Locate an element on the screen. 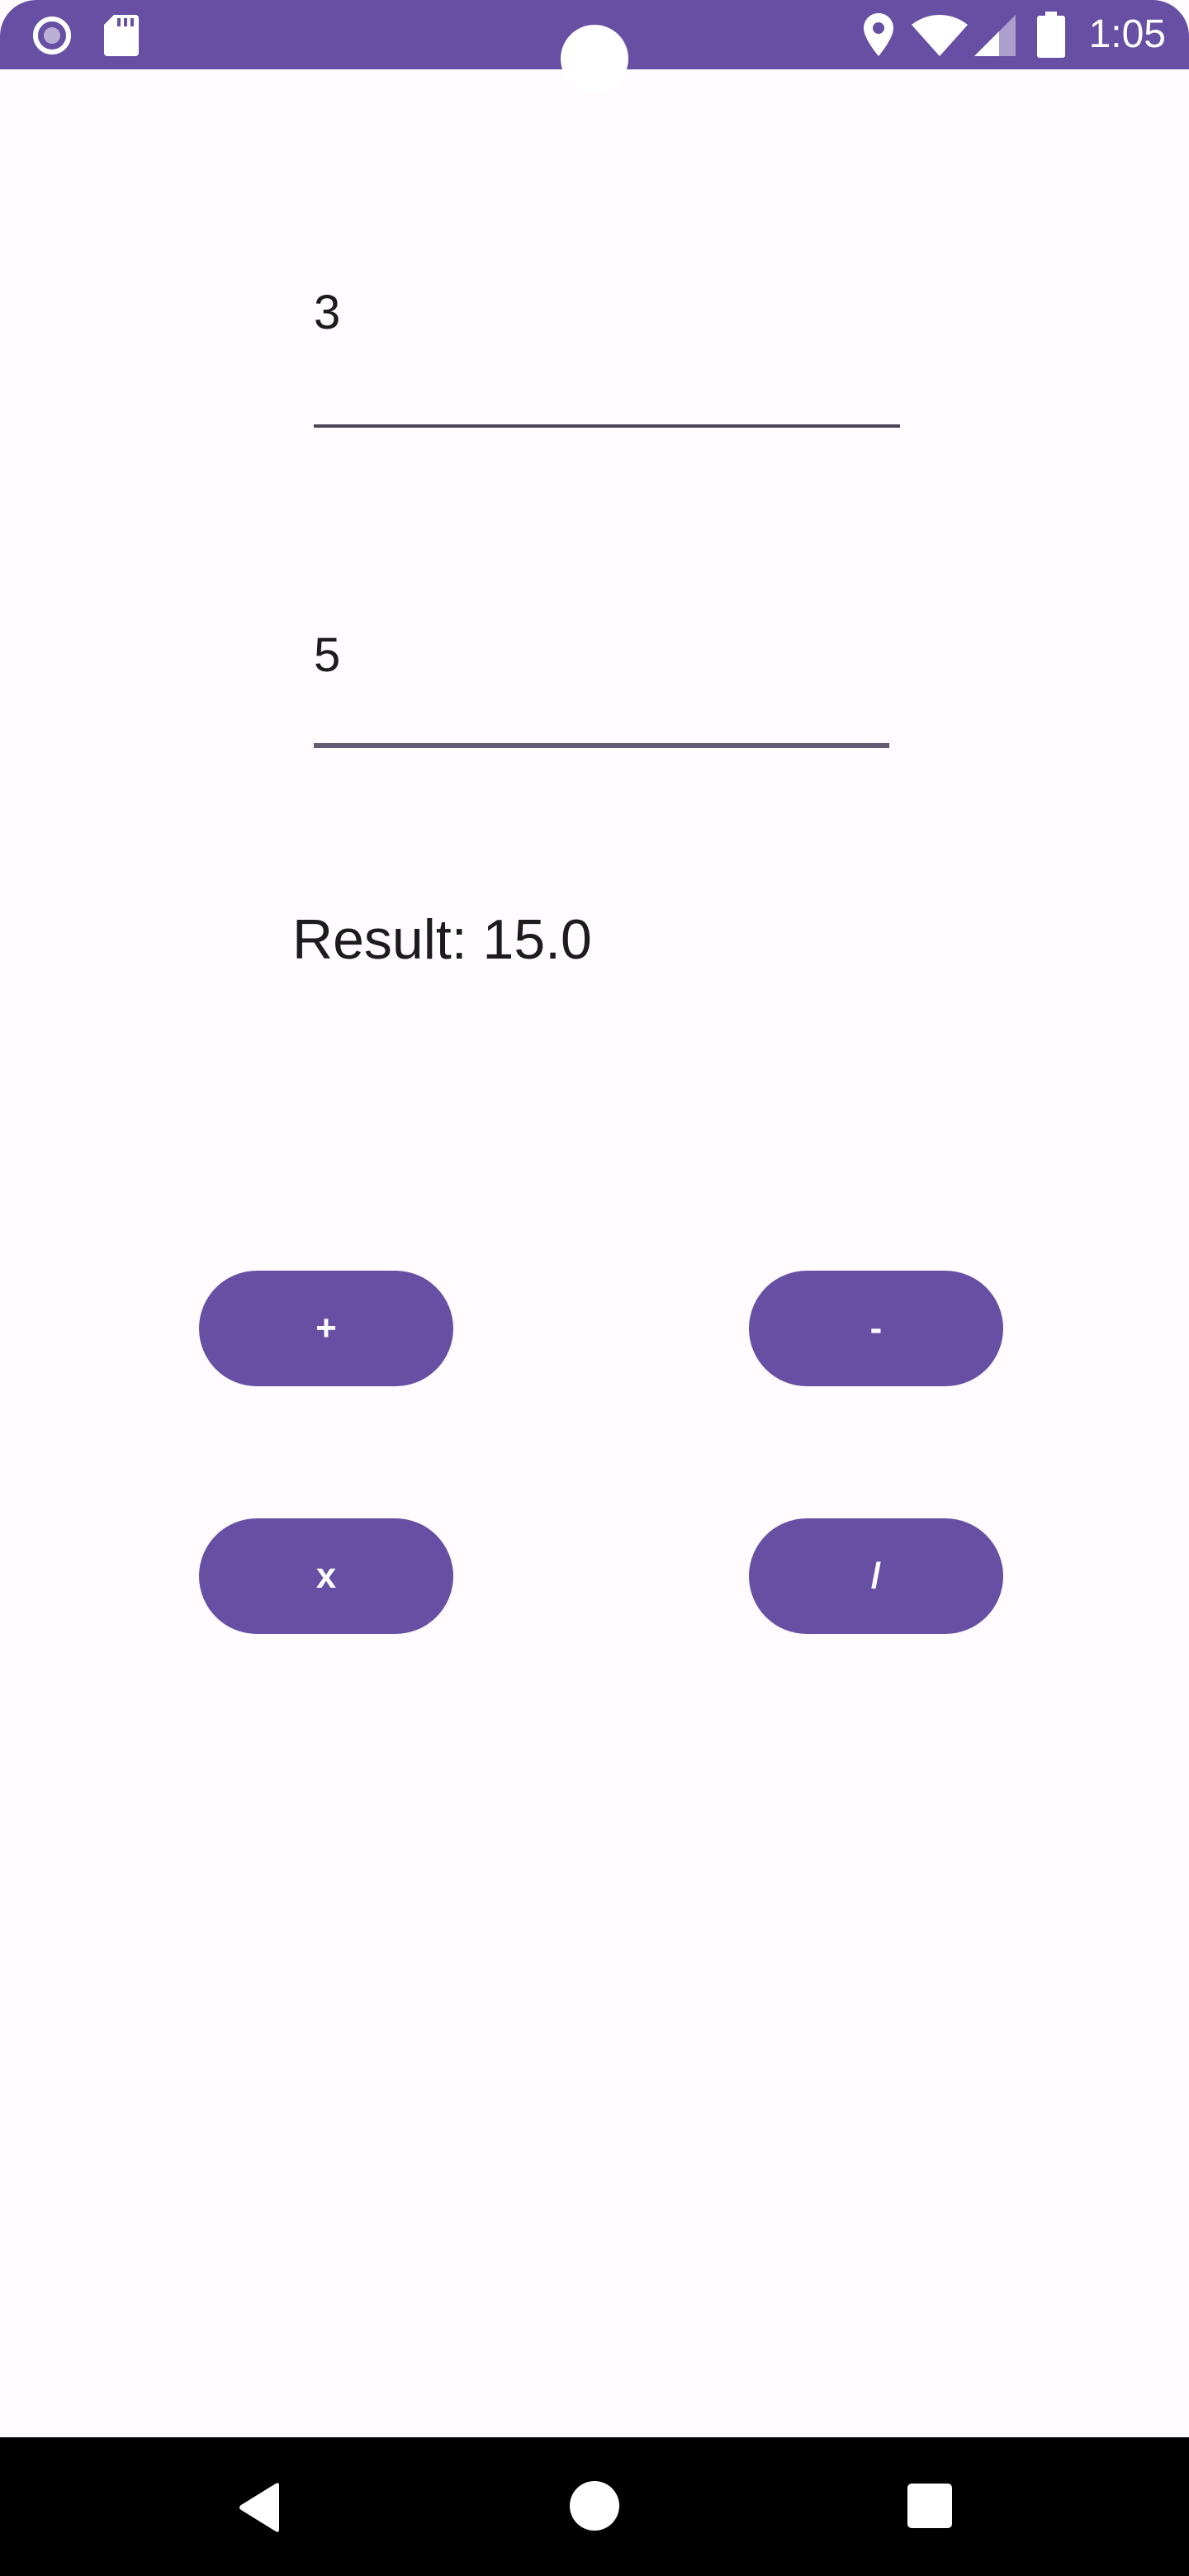 This screenshot has height=2576, width=1189. multiply-button: x is located at coordinates (326, 1576).